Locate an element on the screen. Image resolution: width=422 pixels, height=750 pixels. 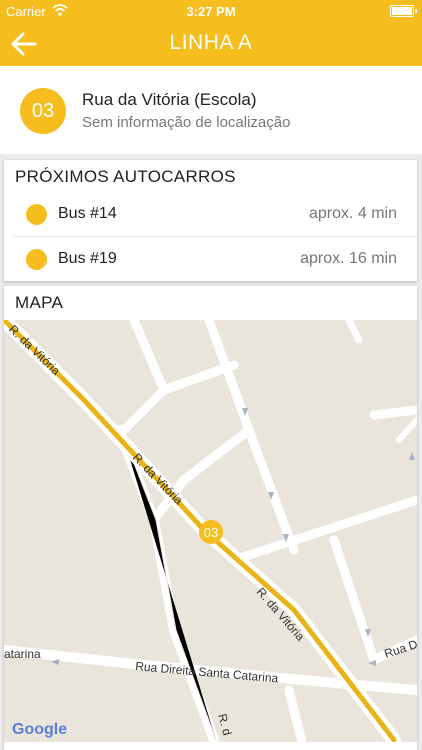
bus-eta: aprox. 4 min is located at coordinates (352, 213).